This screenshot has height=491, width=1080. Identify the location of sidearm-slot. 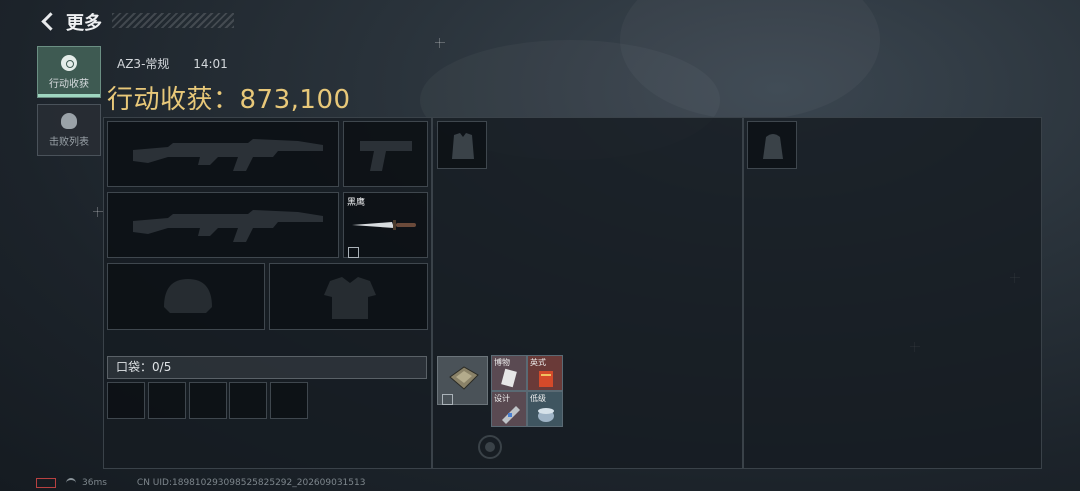
(385, 154).